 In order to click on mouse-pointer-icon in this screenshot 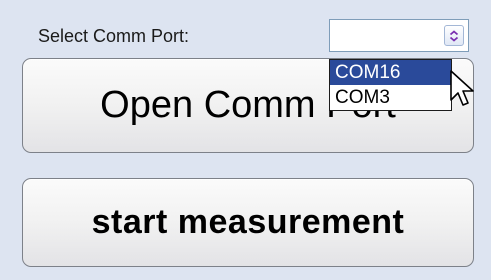, I will do `click(462, 88)`.